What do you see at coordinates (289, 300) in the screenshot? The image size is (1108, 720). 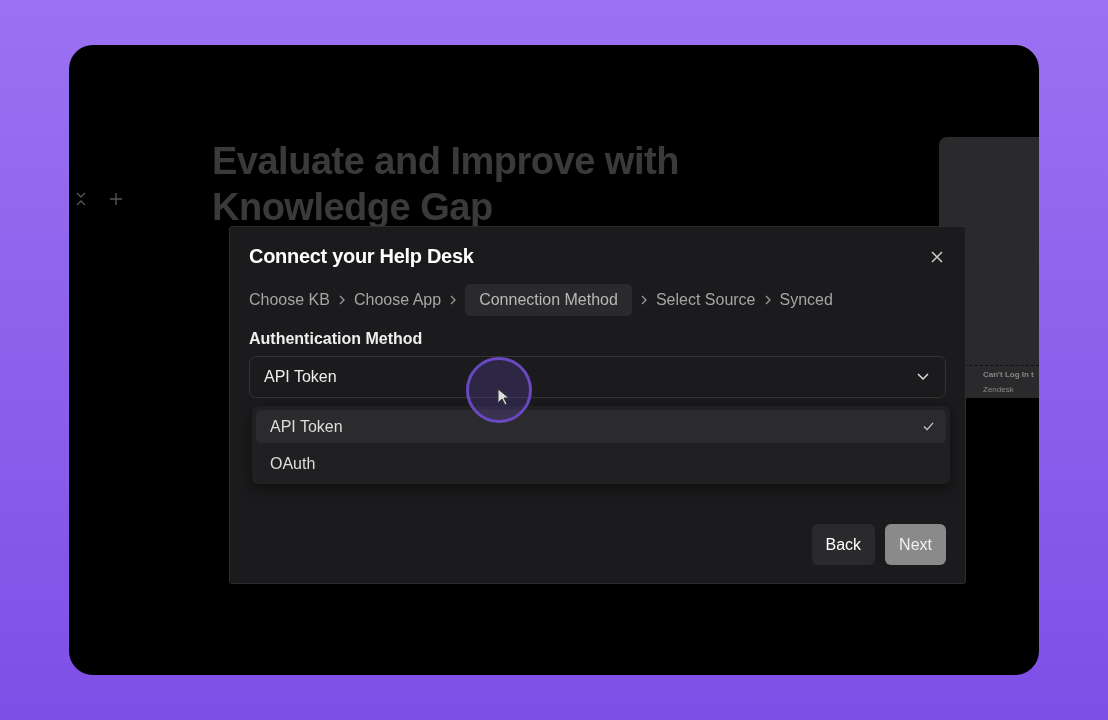 I see `step-tab: Choose KB` at bounding box center [289, 300].